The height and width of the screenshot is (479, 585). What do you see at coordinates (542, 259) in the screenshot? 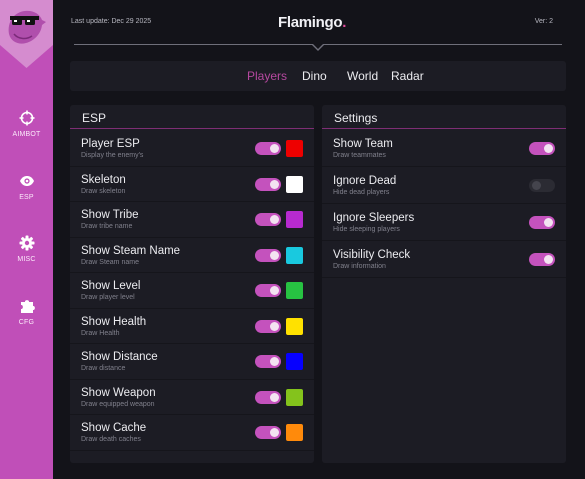
I see `toggle-visibility-check` at bounding box center [542, 259].